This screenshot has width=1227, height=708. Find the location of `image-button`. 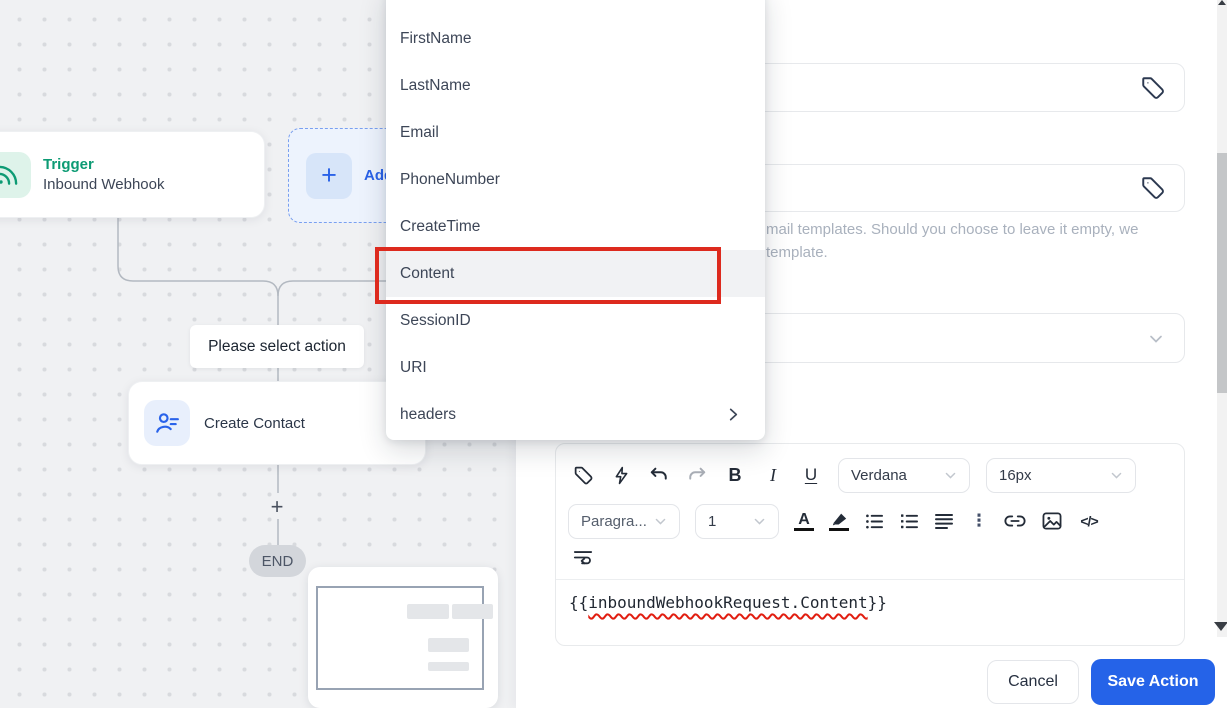

image-button is located at coordinates (1052, 521).